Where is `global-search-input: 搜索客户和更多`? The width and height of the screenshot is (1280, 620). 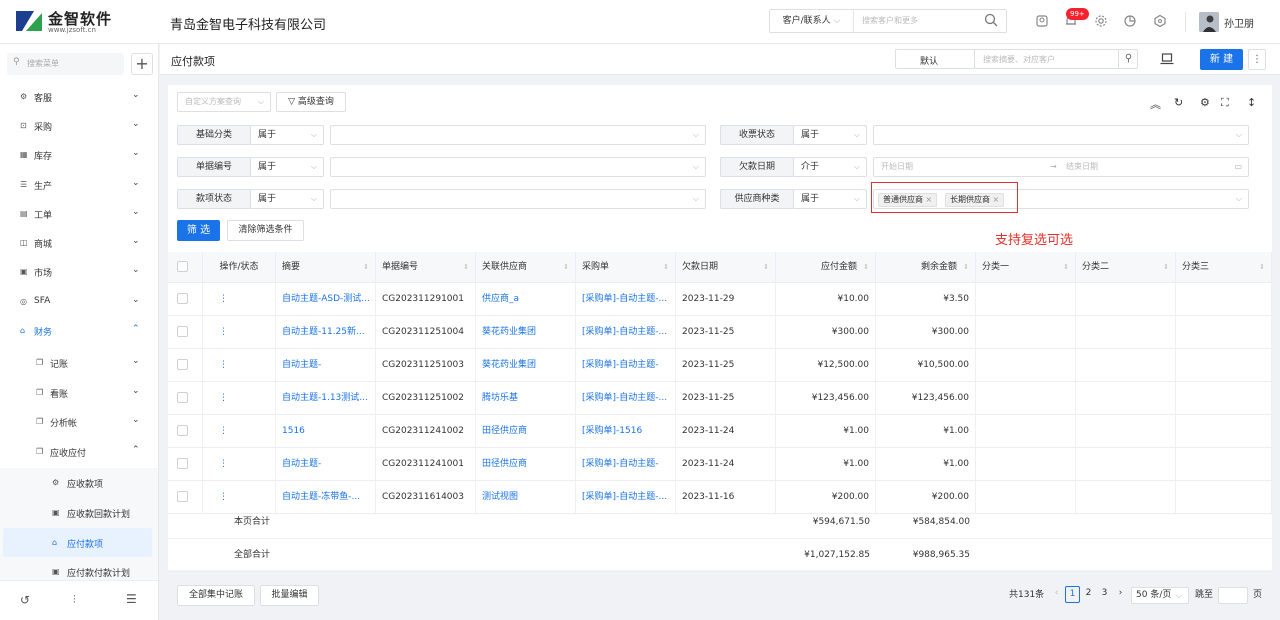 global-search-input: 搜索客户和更多 is located at coordinates (890, 21).